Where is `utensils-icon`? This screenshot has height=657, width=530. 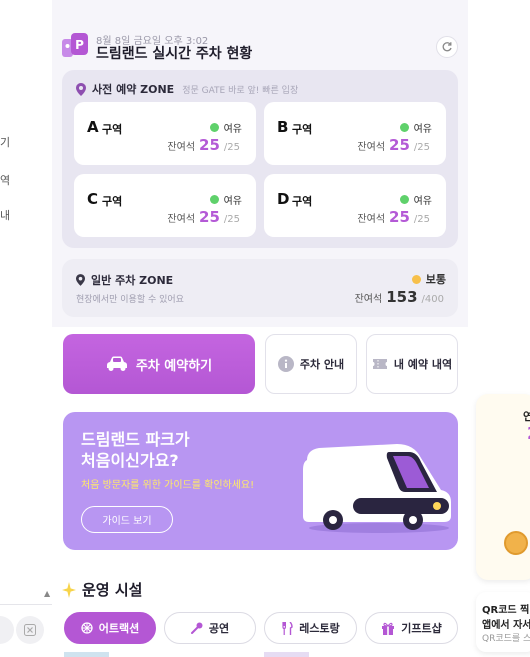 utensils-icon is located at coordinates (287, 628).